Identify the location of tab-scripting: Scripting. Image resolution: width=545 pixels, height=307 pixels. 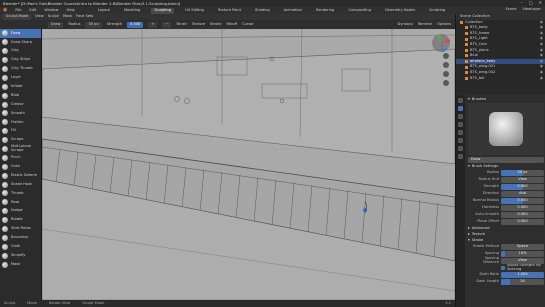
(437, 11).